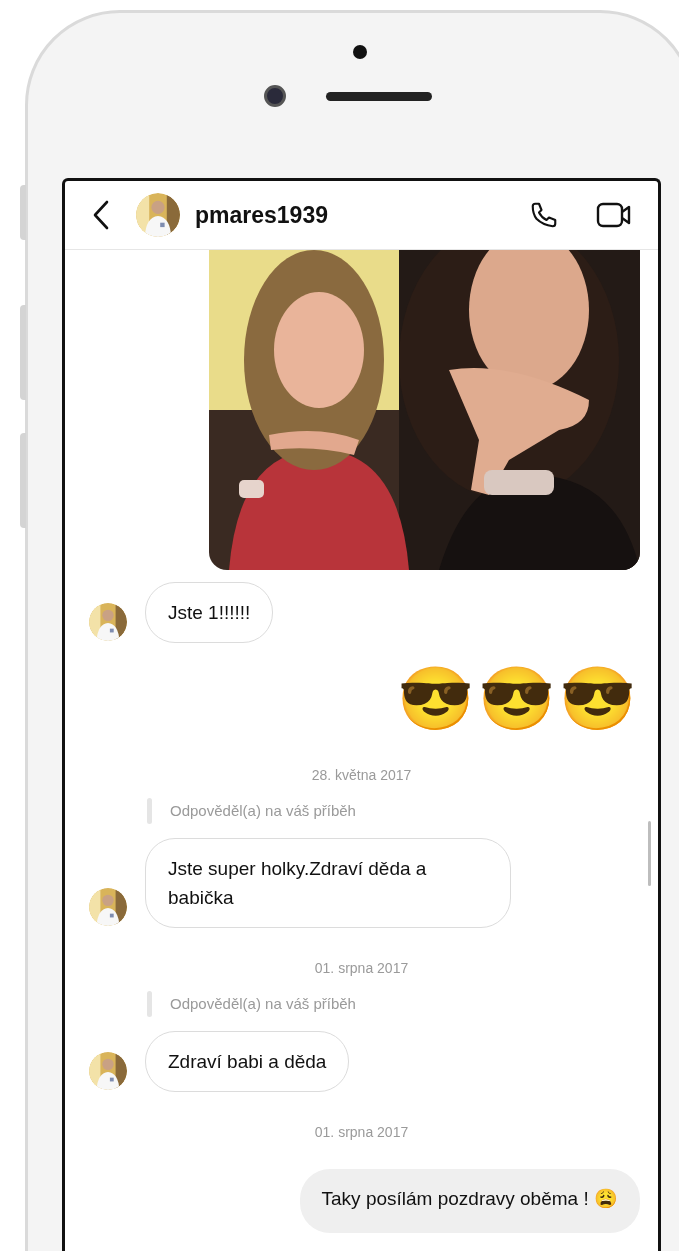 This screenshot has width=679, height=1251. I want to click on camera-icon, so click(275, 96).